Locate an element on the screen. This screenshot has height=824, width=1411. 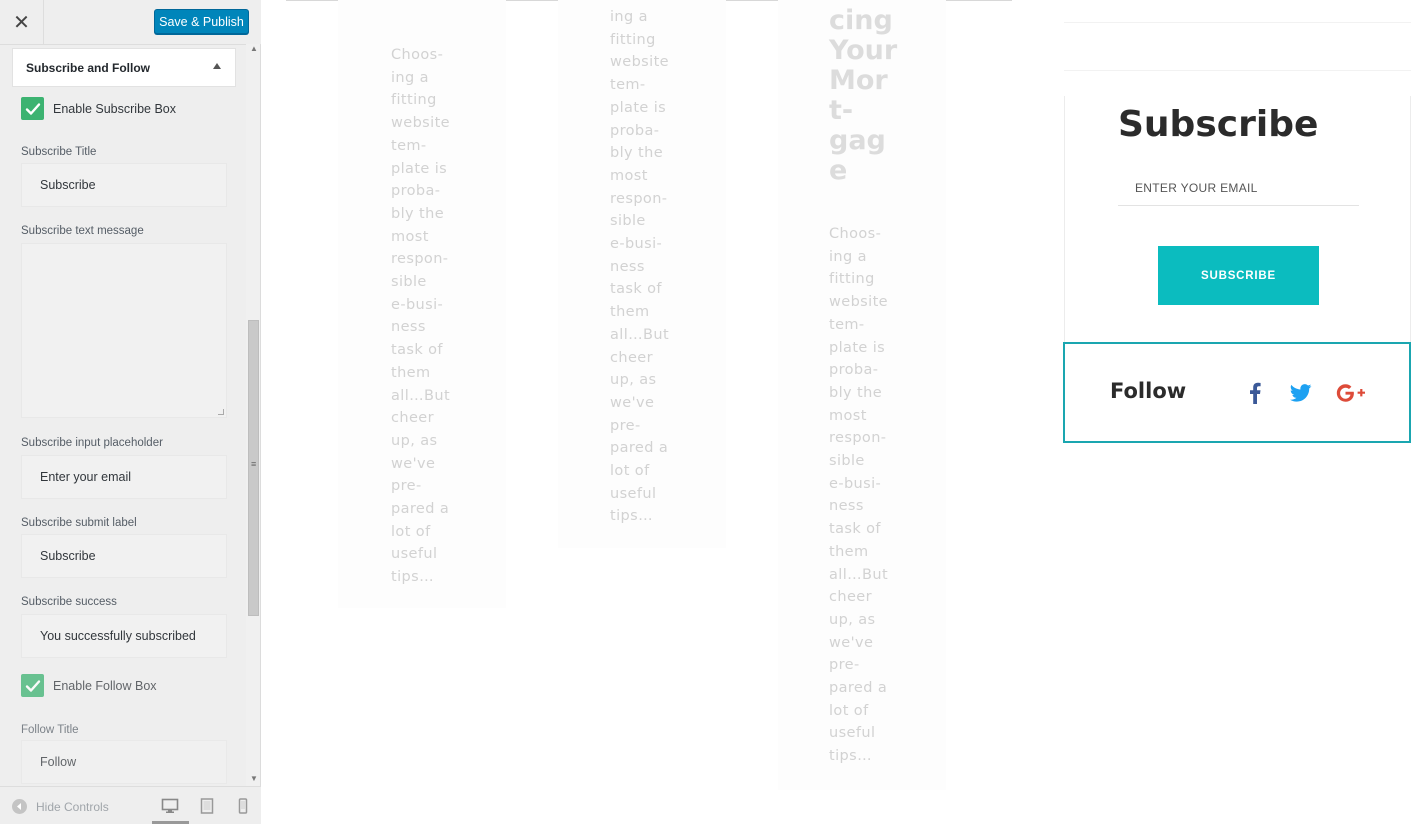
ghost-post-title-3: cing Your Mor t-gag e is located at coordinates (863, 96).